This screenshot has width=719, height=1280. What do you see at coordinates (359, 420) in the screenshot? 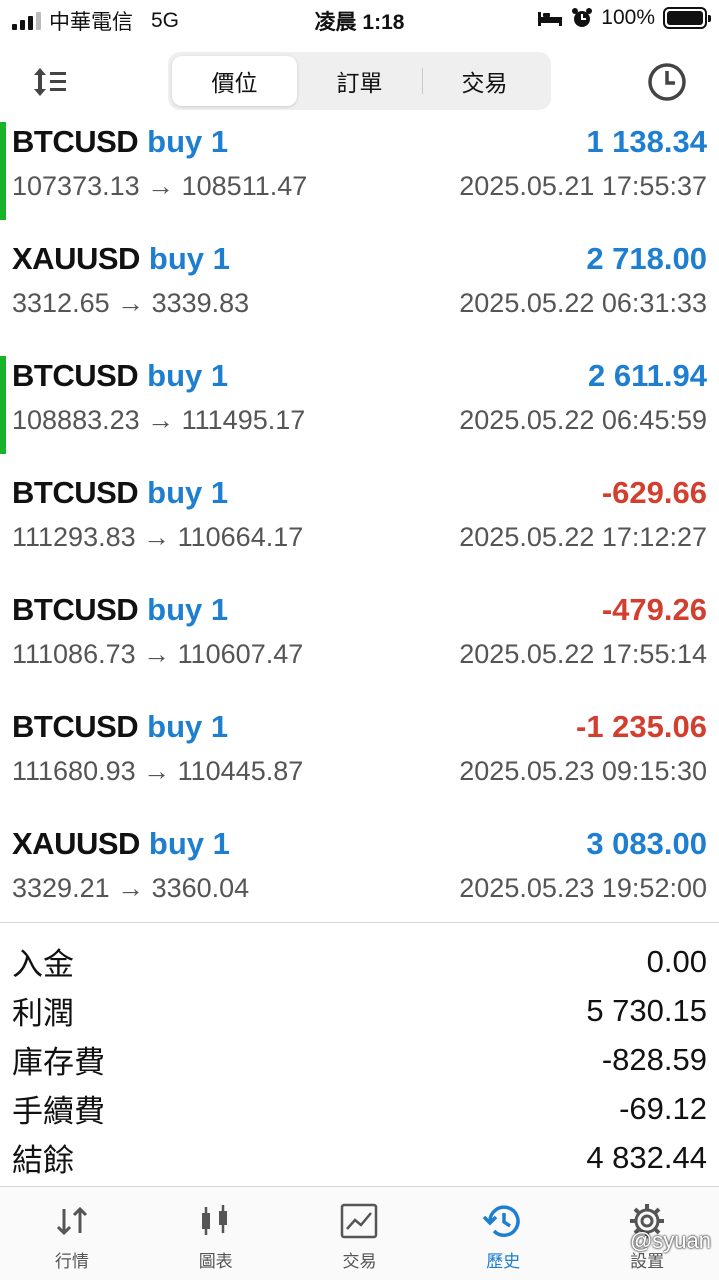
I see `trade-details: 108883.23 → 111495.17 2025.05.22 06:45:59` at bounding box center [359, 420].